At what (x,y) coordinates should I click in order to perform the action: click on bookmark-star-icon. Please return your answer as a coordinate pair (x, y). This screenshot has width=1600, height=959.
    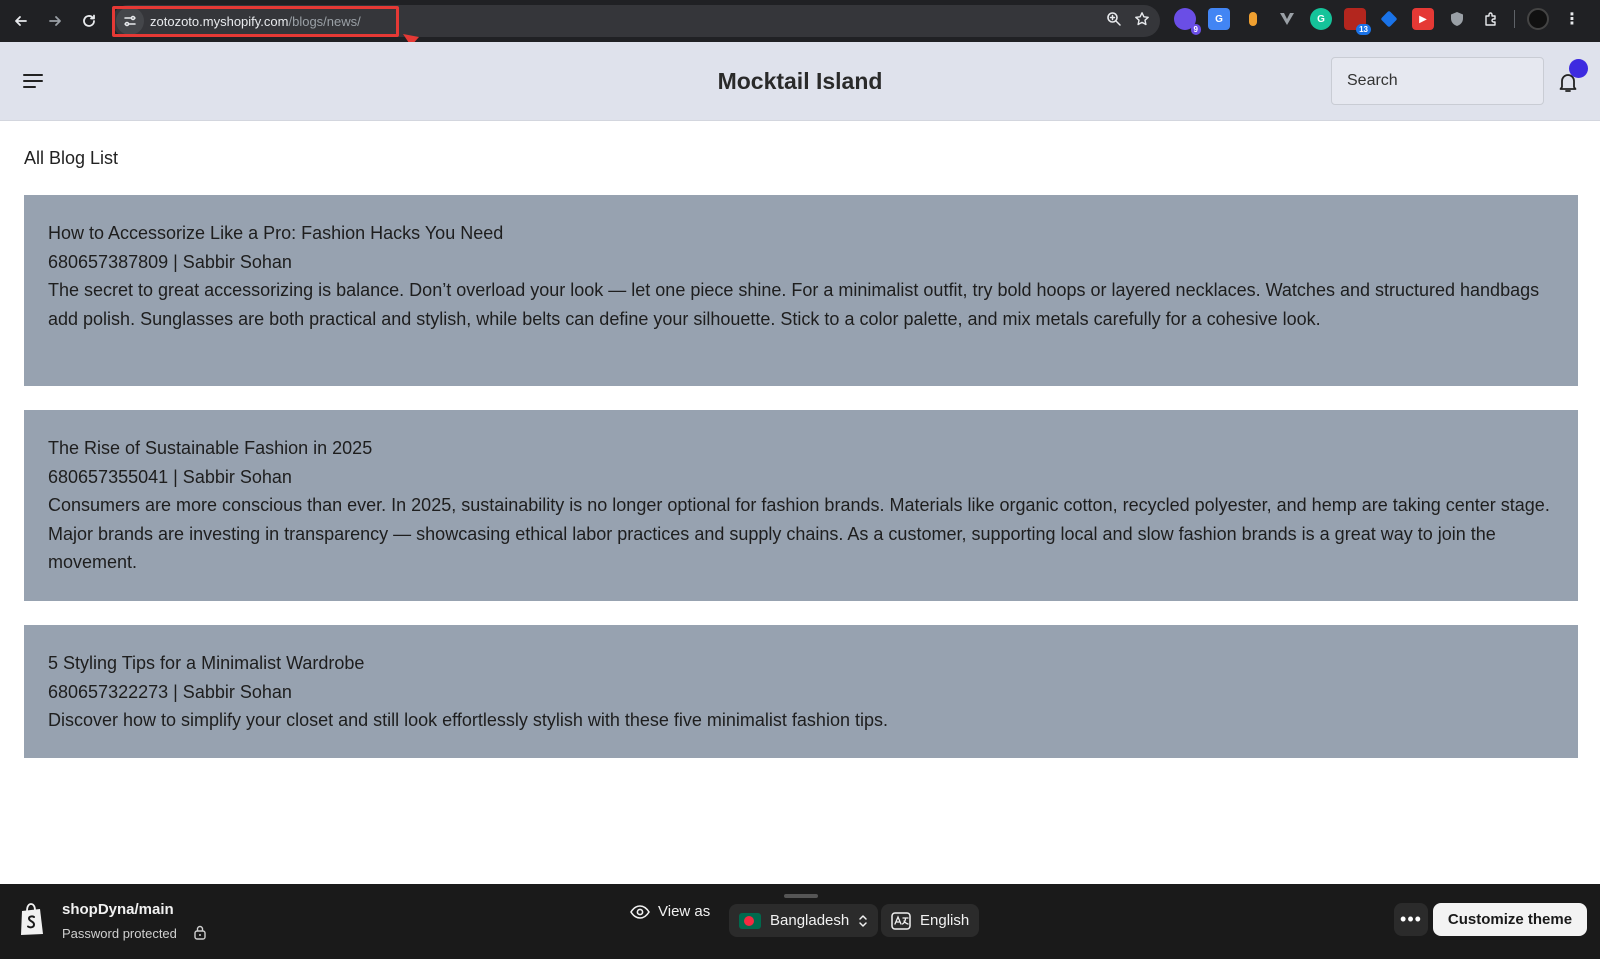
    Looking at the image, I should click on (1142, 19).